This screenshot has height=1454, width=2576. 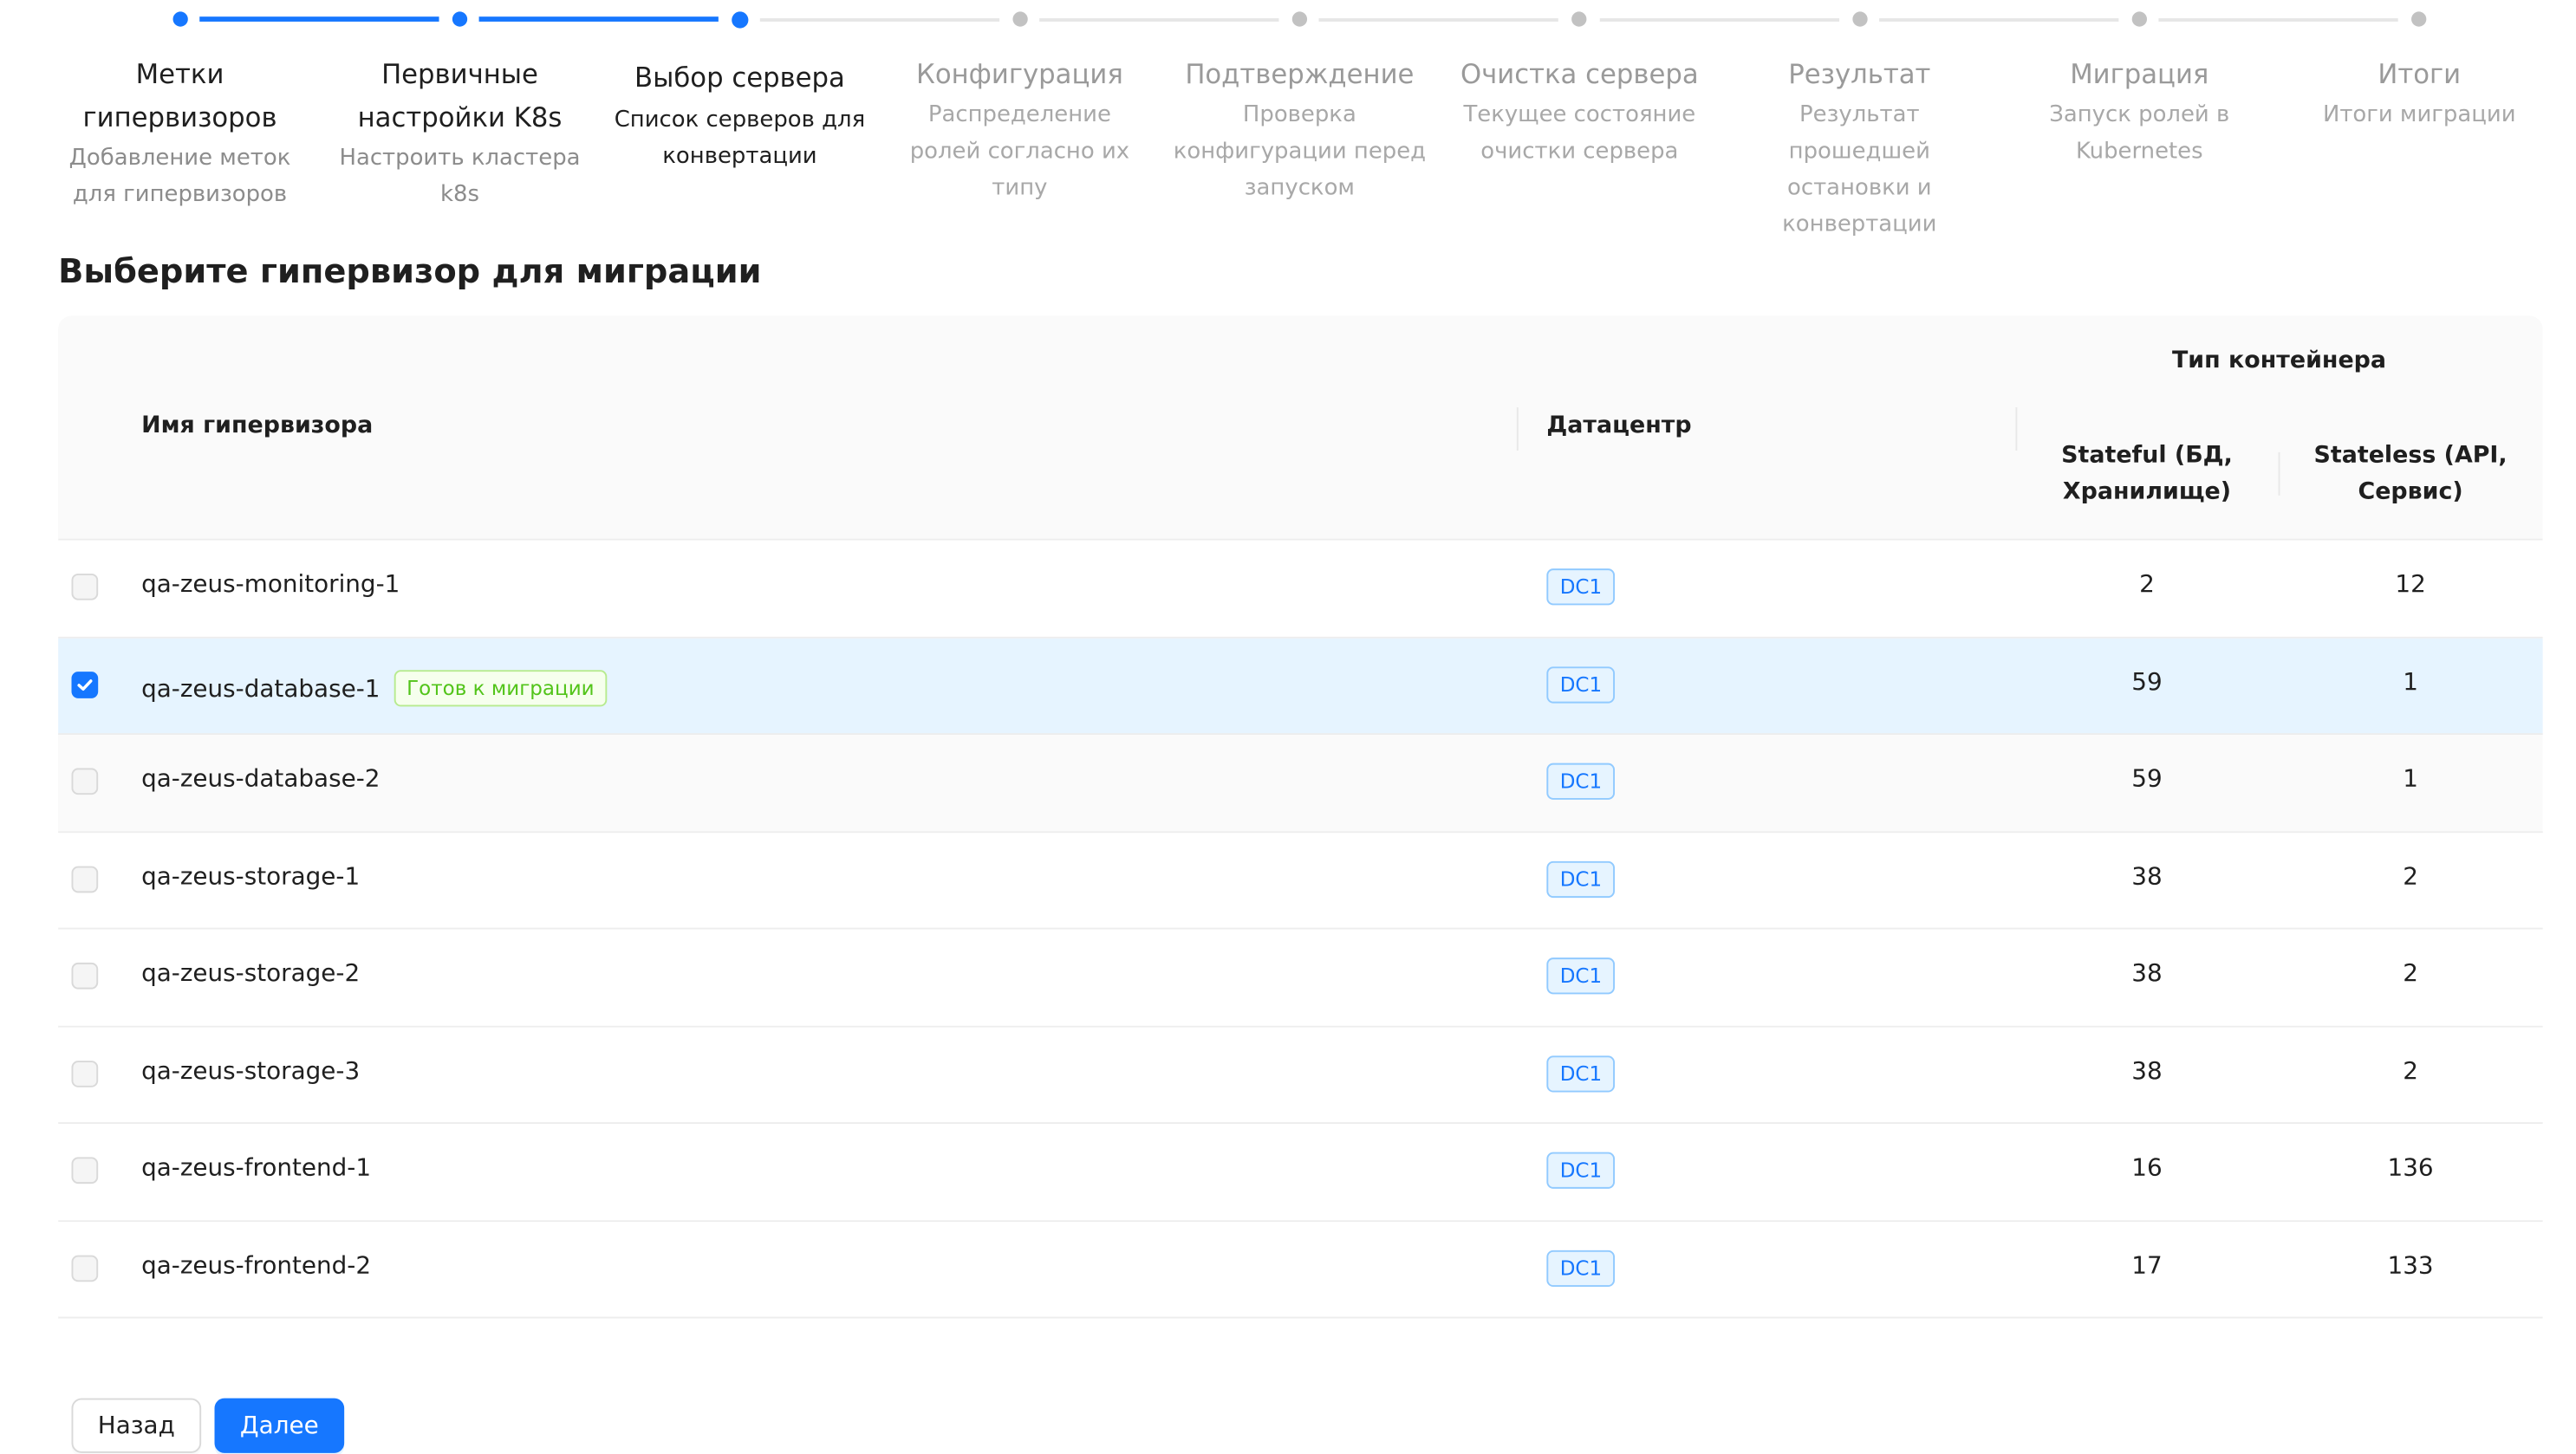 I want to click on hypervisor-name: qa-zeus-storage-1, so click(x=250, y=877).